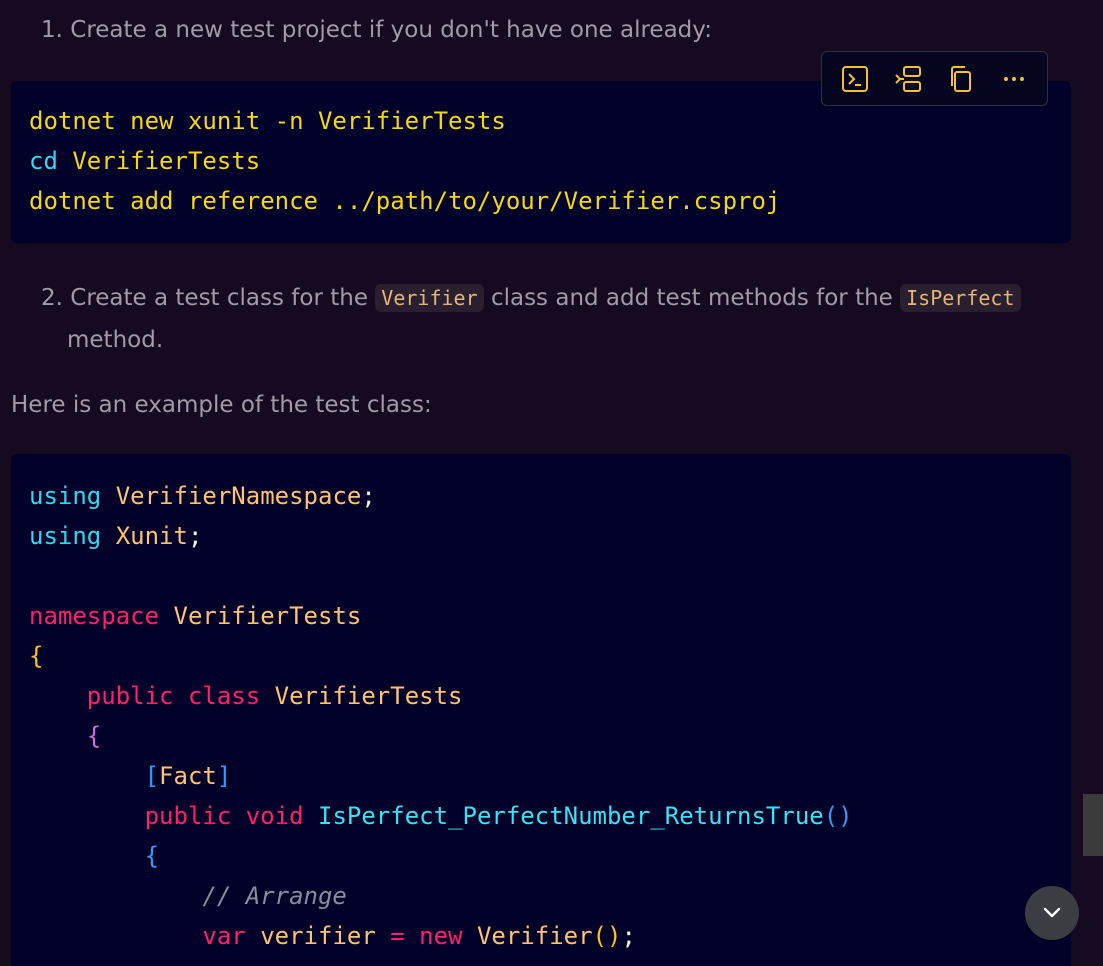  Describe the element at coordinates (960, 298) in the screenshot. I see `inline-code-isperfect: IsPerfect` at that location.